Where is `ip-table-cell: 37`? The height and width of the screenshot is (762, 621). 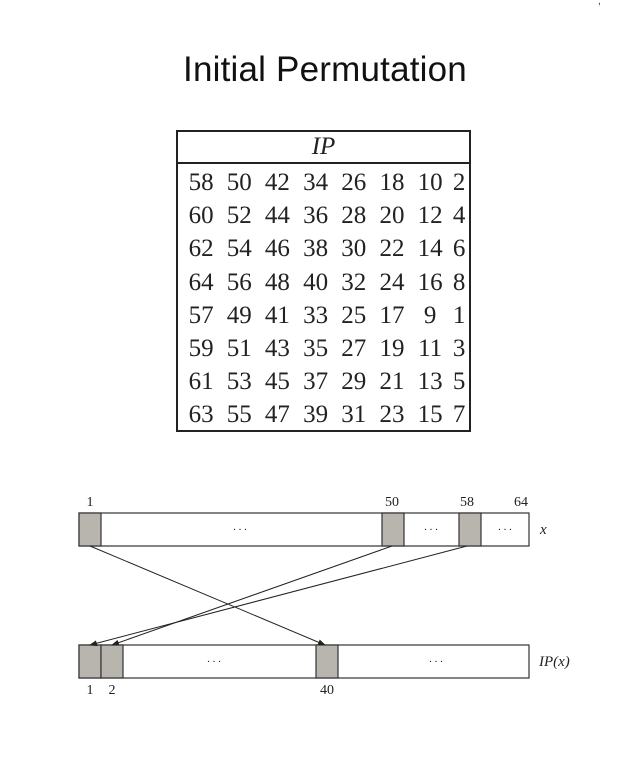
ip-table-cell: 37 is located at coordinates (316, 382).